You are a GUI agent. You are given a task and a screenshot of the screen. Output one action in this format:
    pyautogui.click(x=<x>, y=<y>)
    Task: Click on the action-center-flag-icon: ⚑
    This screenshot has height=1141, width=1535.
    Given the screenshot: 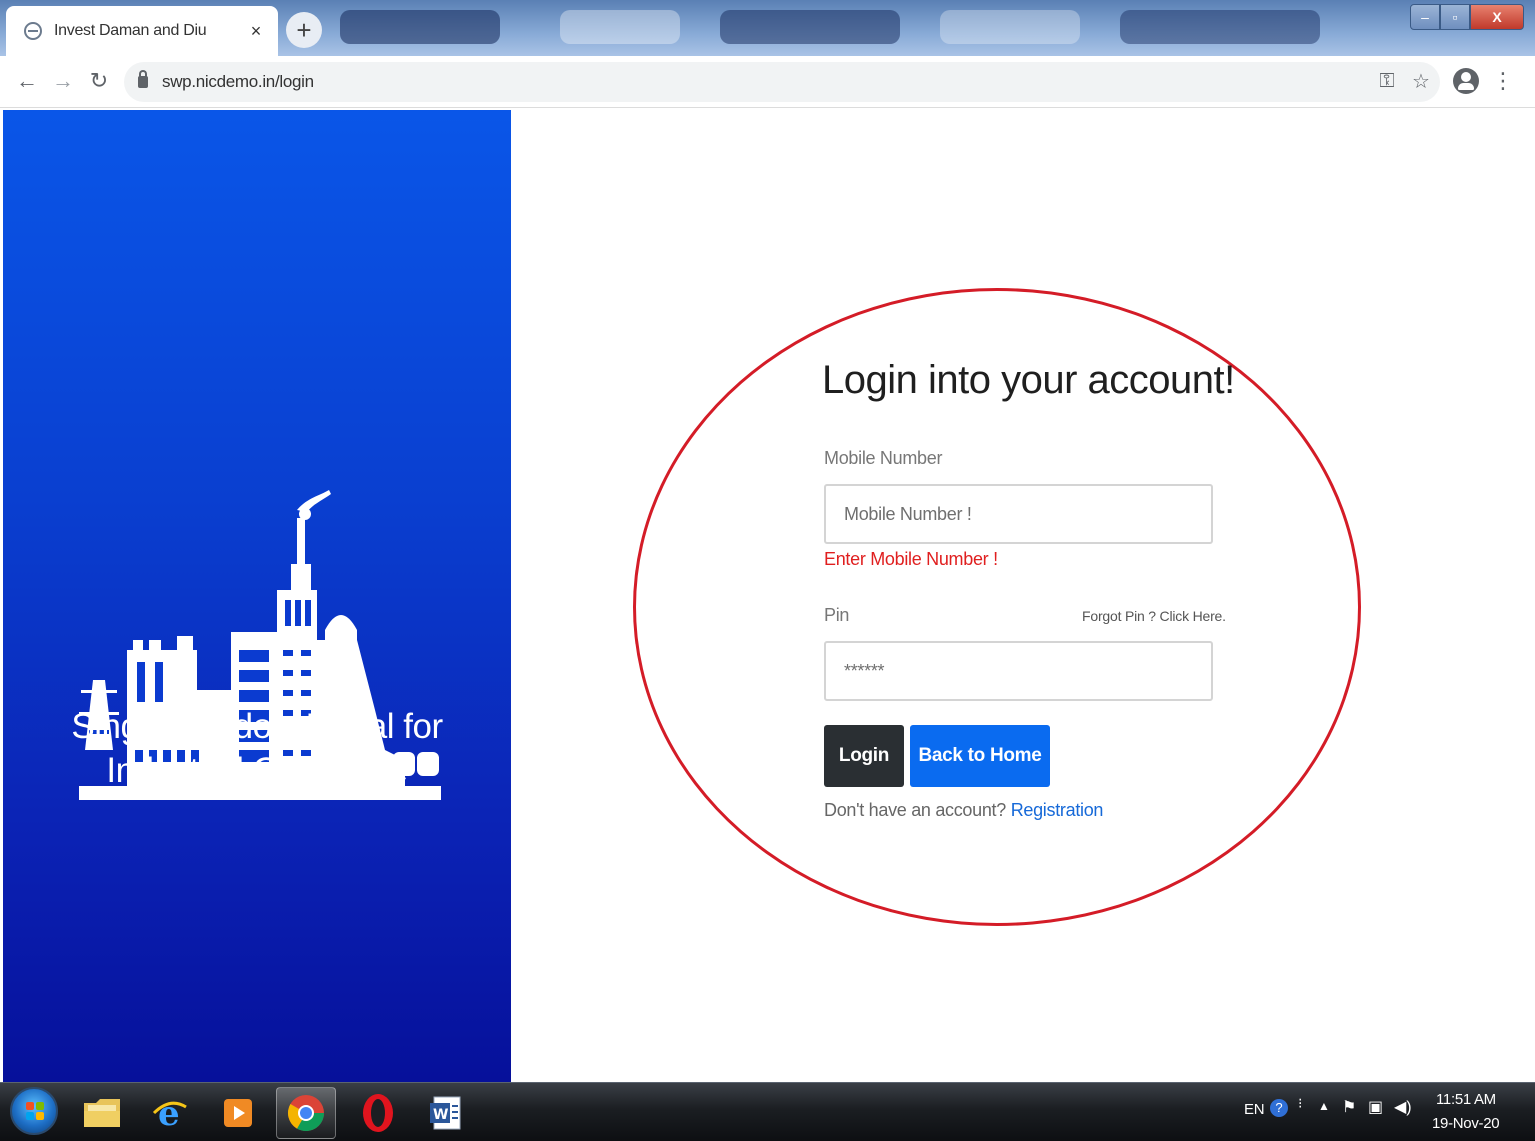 What is the action you would take?
    pyautogui.click(x=1349, y=1107)
    